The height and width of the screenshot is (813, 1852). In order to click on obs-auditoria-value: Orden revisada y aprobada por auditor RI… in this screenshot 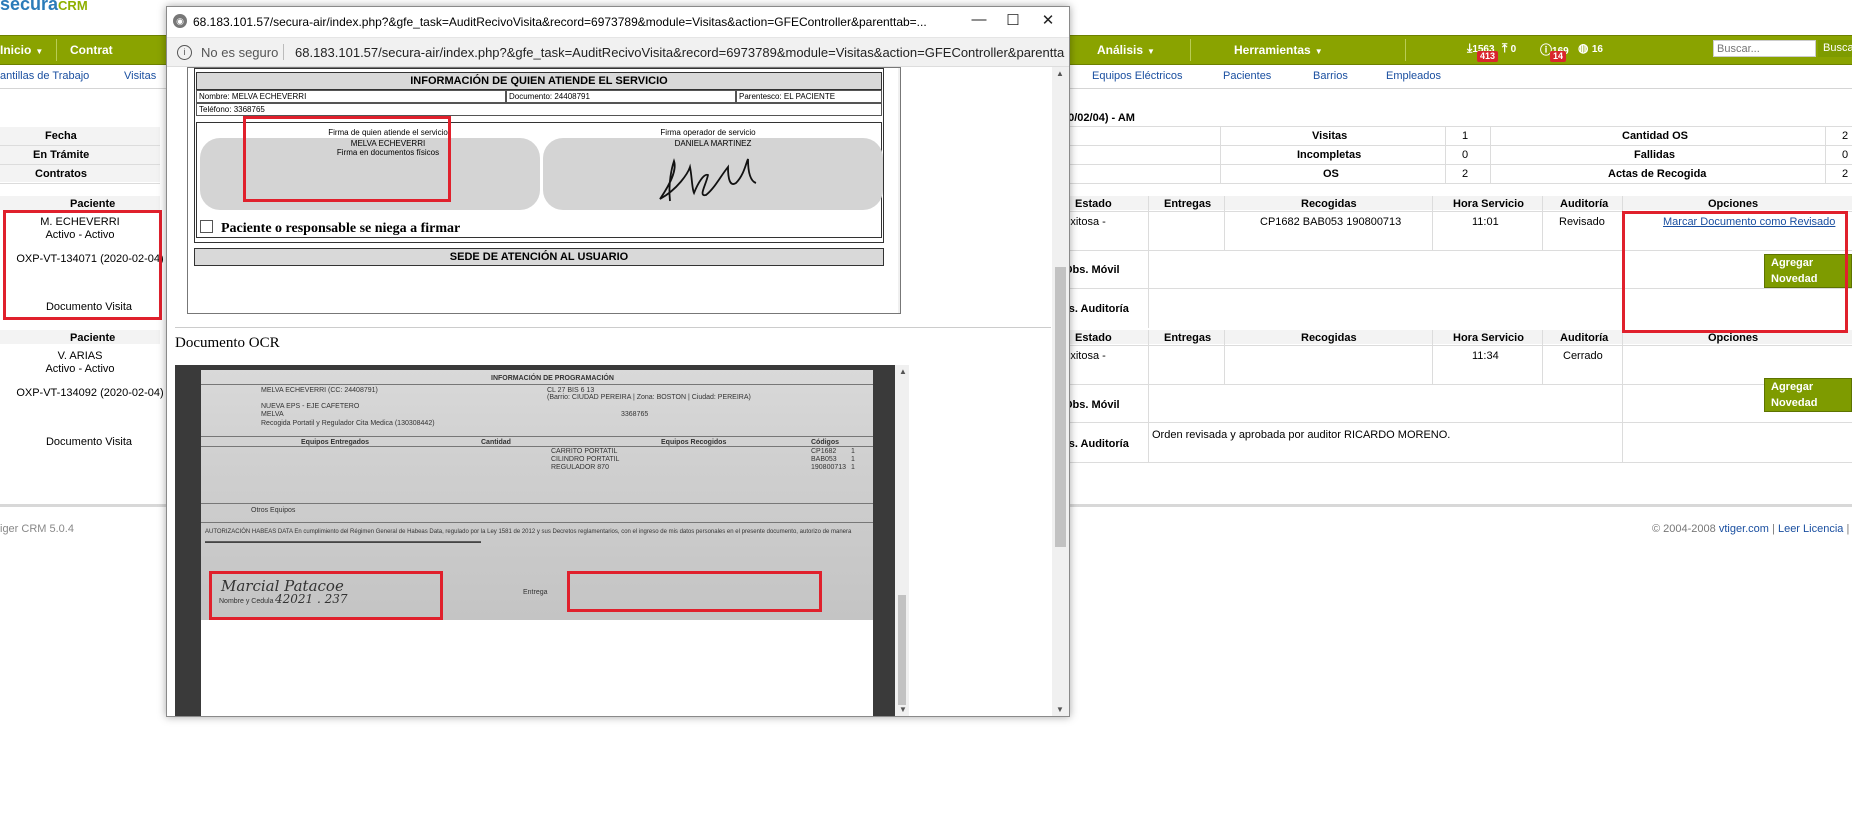, I will do `click(1301, 435)`.